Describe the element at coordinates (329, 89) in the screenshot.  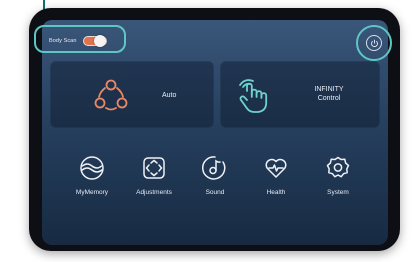
I see `infinity-label-line1: INFINITY` at that location.